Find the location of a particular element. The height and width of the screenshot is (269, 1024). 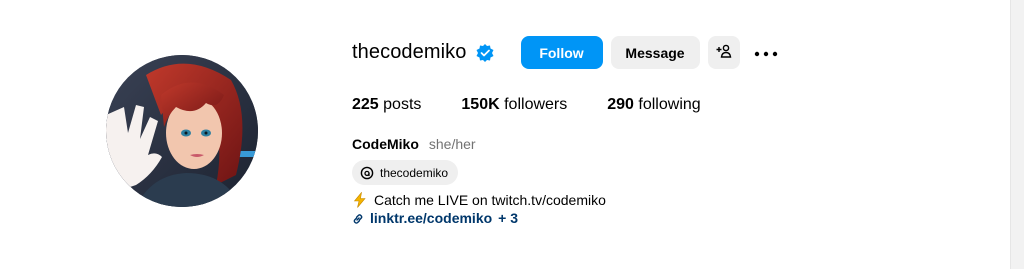

posts-label: posts is located at coordinates (402, 104).